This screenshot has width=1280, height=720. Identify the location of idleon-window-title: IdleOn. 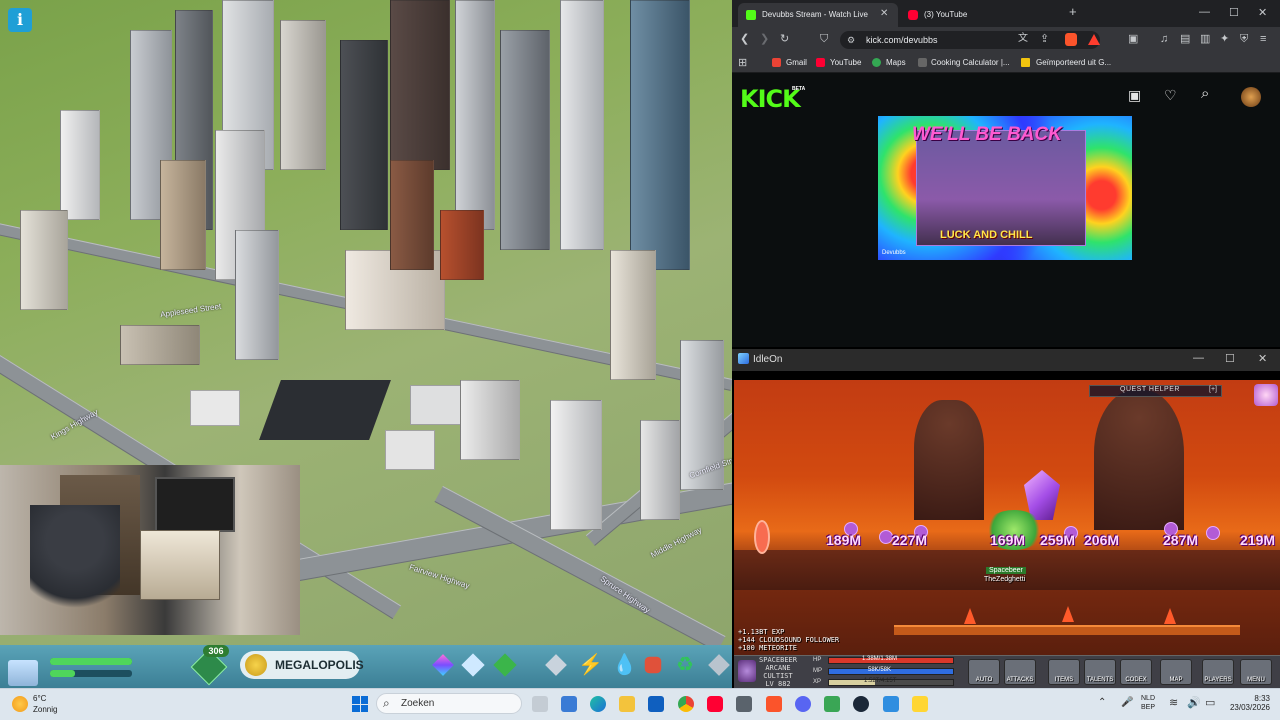
(768, 359).